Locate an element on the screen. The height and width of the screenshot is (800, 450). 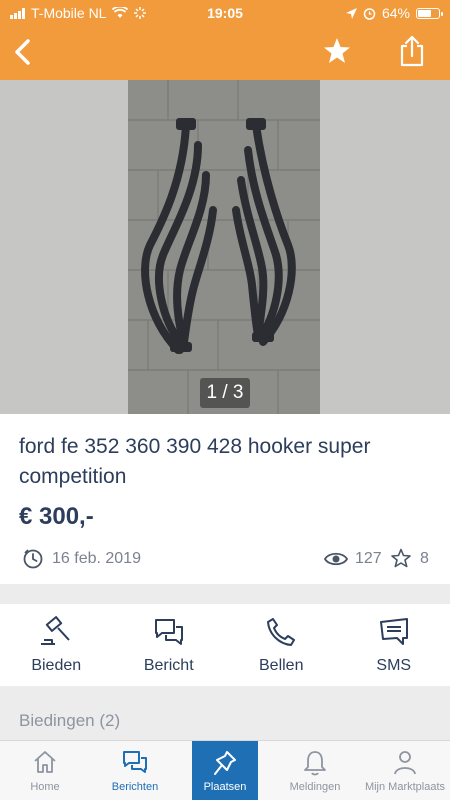
tab-notifications-label: Meldingen is located at coordinates (315, 787).